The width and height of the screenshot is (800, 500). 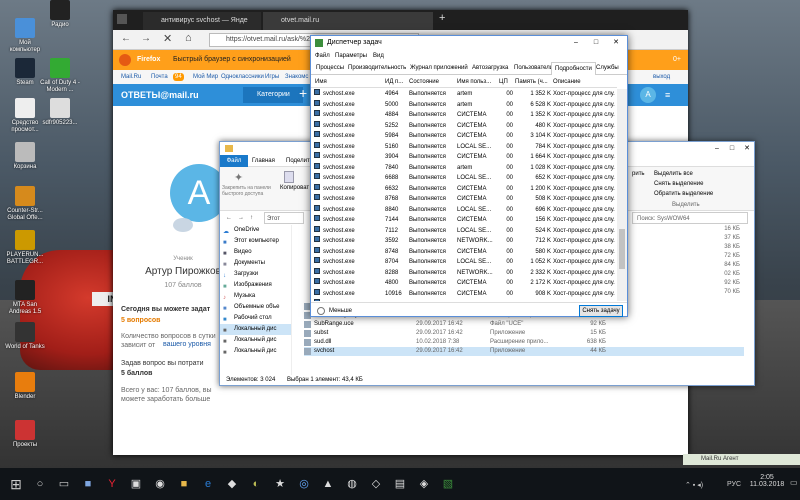 What do you see at coordinates (490, 68) in the screenshot?
I see `tab-startup: Автозагрузка` at bounding box center [490, 68].